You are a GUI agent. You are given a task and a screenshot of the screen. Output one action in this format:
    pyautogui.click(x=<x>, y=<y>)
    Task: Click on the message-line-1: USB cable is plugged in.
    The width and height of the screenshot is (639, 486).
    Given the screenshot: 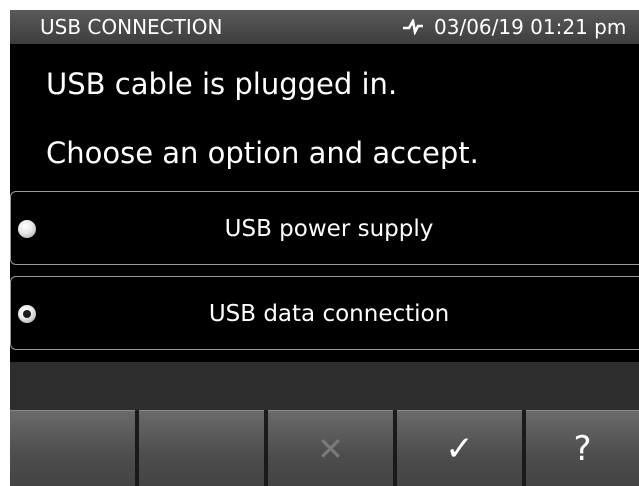 What is the action you would take?
    pyautogui.click(x=222, y=84)
    